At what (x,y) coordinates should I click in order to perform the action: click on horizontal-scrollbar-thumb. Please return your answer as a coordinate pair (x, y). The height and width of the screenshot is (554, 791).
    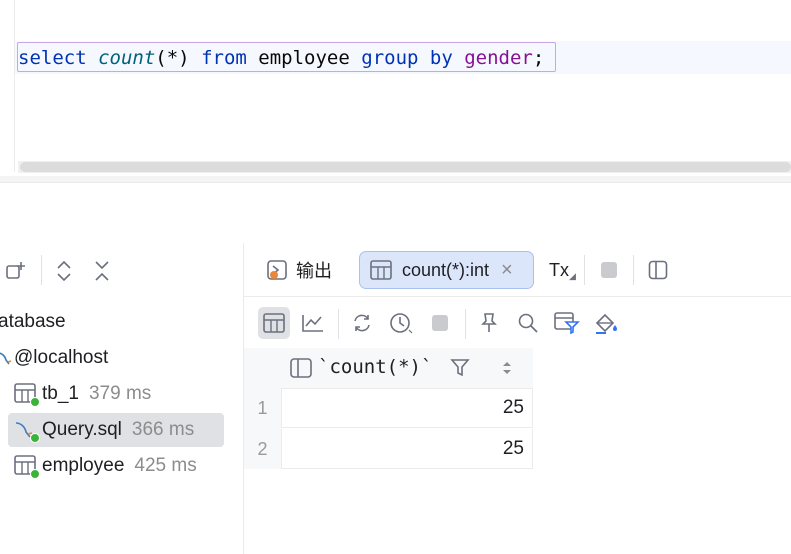
    Looking at the image, I should click on (405, 167).